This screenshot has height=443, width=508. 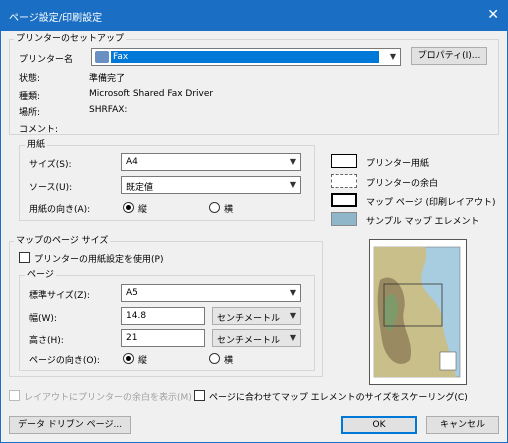 I want to click on location-value: SHRFAX:, so click(x=108, y=110).